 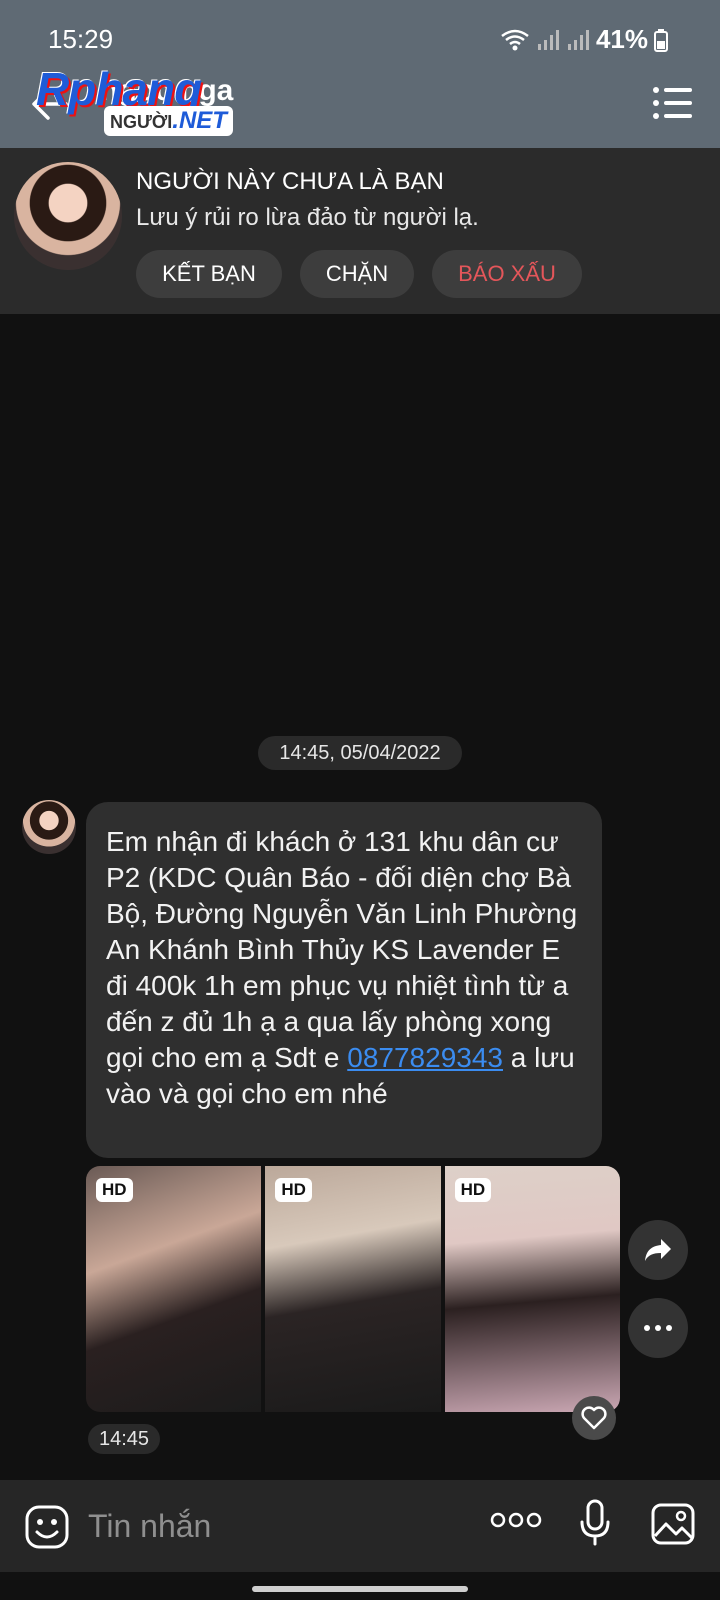 I want to click on phone-link: 0877829343, so click(x=425, y=1057).